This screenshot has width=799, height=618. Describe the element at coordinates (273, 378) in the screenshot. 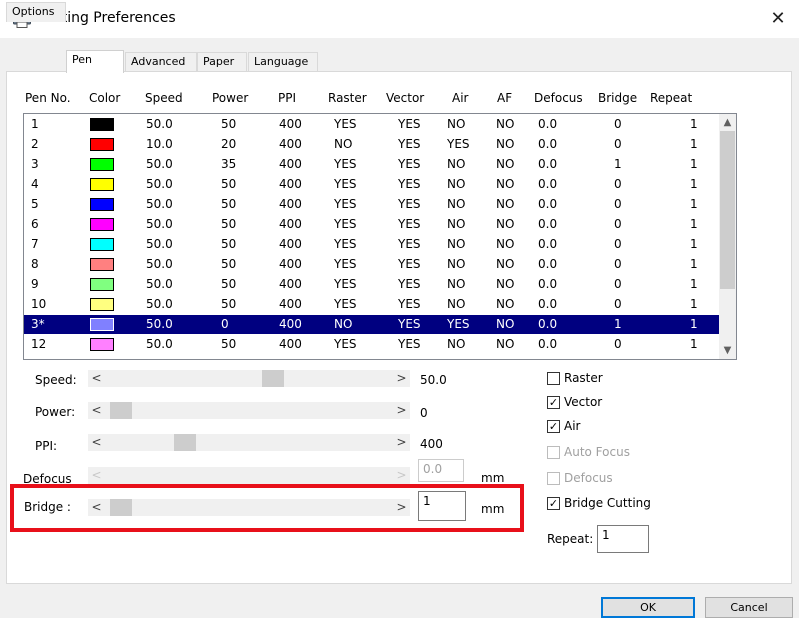

I see `speed-slider-thumb` at that location.